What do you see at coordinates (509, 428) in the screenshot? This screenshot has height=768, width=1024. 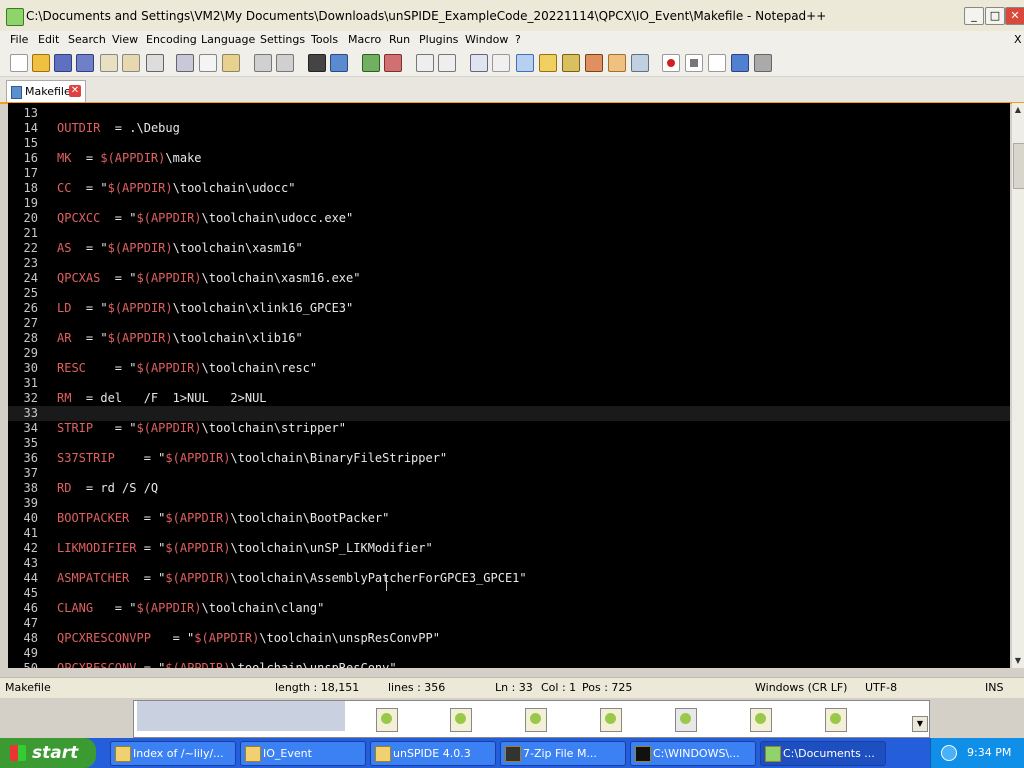 I see `code-line: 34 STRIP = "$(APPDIR)\toolchain\stripper"` at bounding box center [509, 428].